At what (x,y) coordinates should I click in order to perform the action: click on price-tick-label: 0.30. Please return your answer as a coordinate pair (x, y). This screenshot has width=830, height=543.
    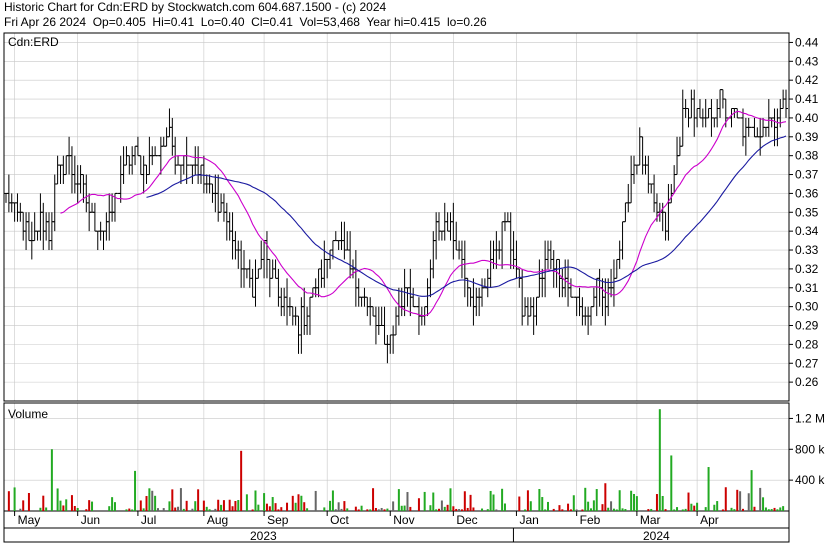
    Looking at the image, I should click on (807, 307).